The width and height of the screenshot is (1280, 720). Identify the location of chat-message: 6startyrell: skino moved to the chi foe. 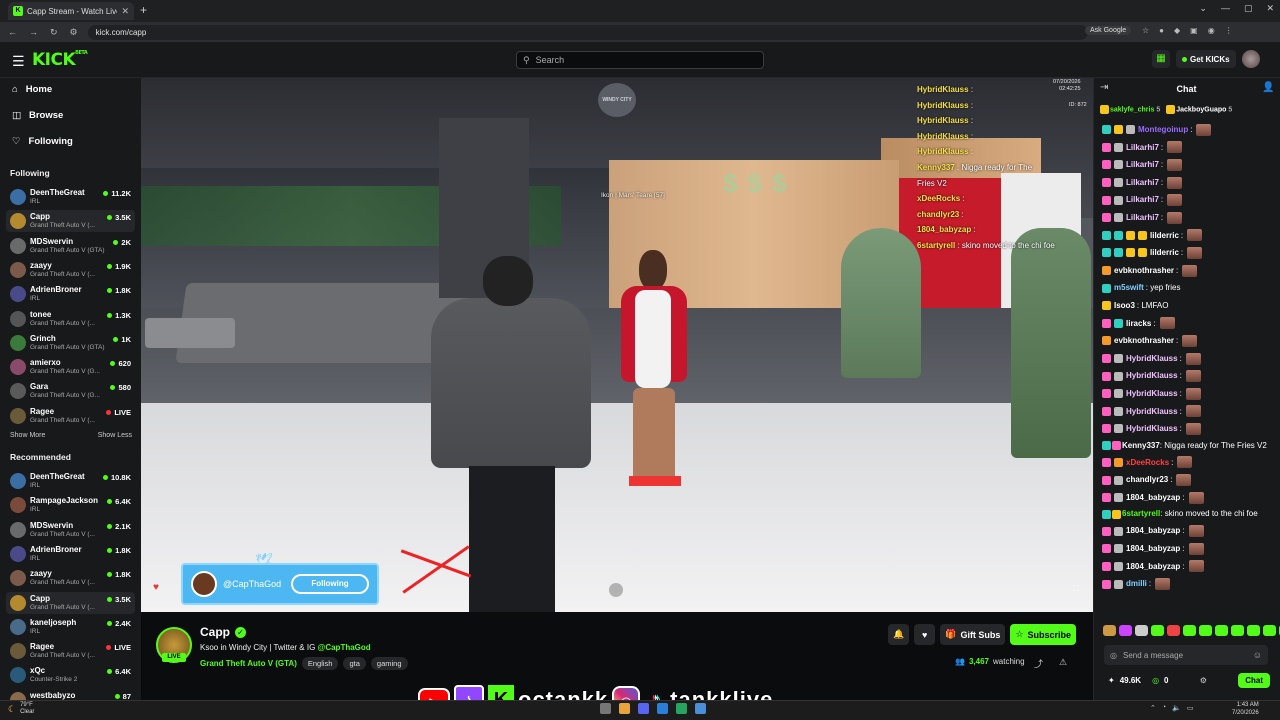
(1188, 514).